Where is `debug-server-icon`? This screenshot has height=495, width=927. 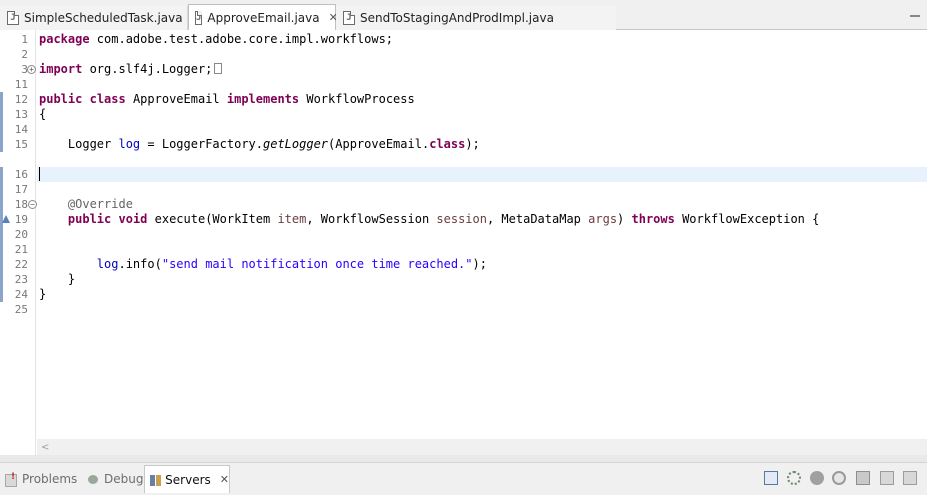 debug-server-icon is located at coordinates (794, 478).